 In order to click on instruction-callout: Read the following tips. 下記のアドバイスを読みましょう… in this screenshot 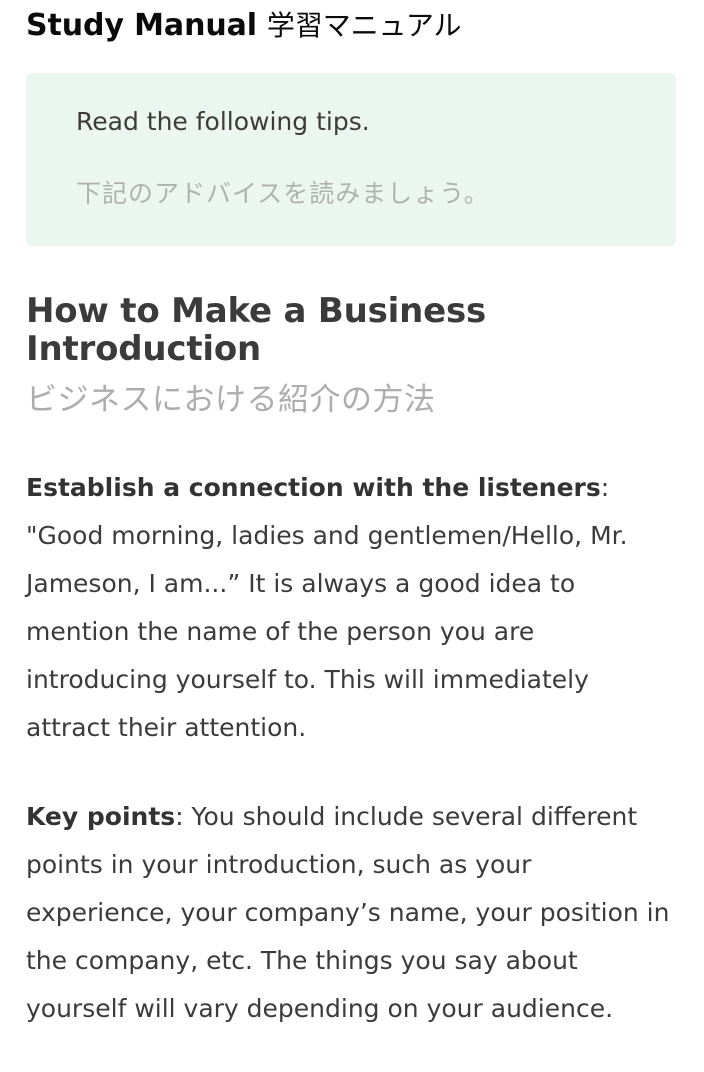, I will do `click(351, 159)`.